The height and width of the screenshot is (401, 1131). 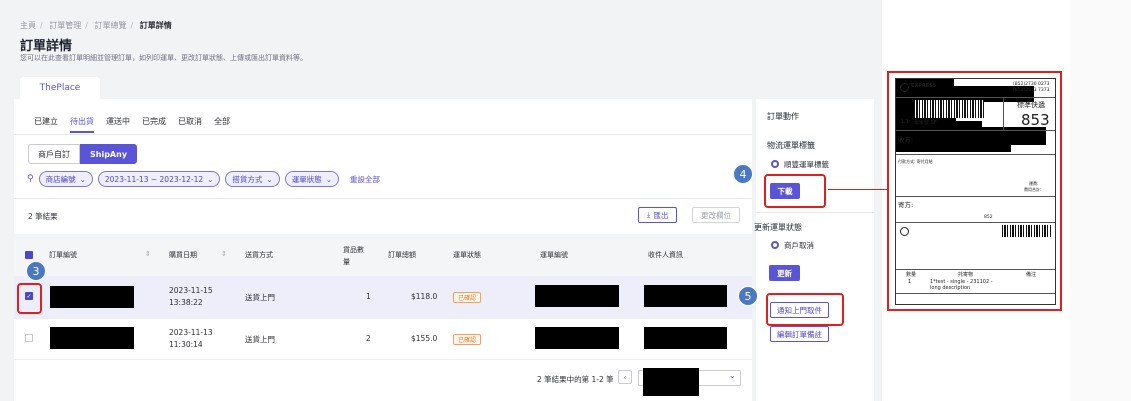 What do you see at coordinates (159, 179) in the screenshot?
I see `filter-chip-date-range: 2023-11-13 ~ 2023-12-12 ⌄` at bounding box center [159, 179].